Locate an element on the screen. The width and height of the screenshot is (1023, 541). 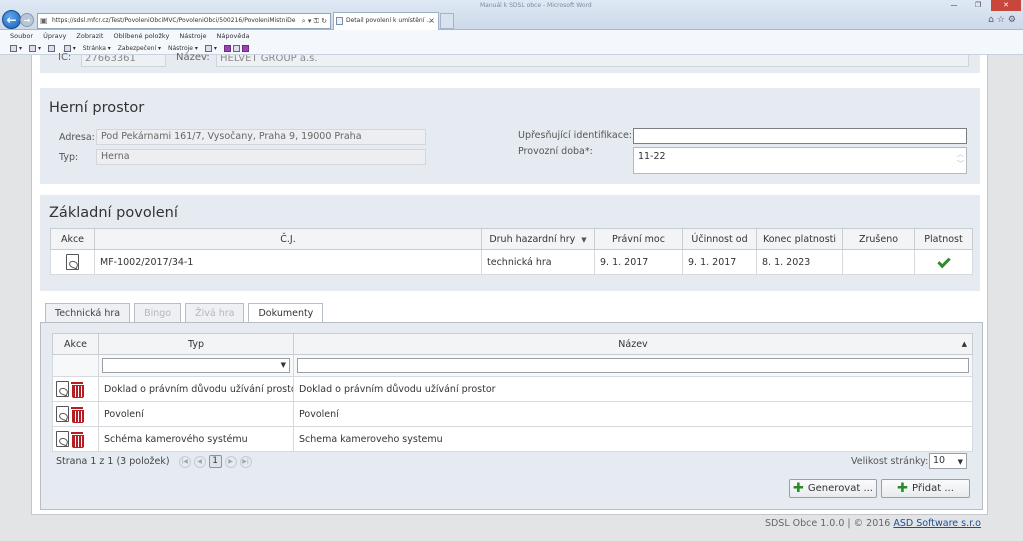
filter-type-select: ▼ is located at coordinates (196, 365).